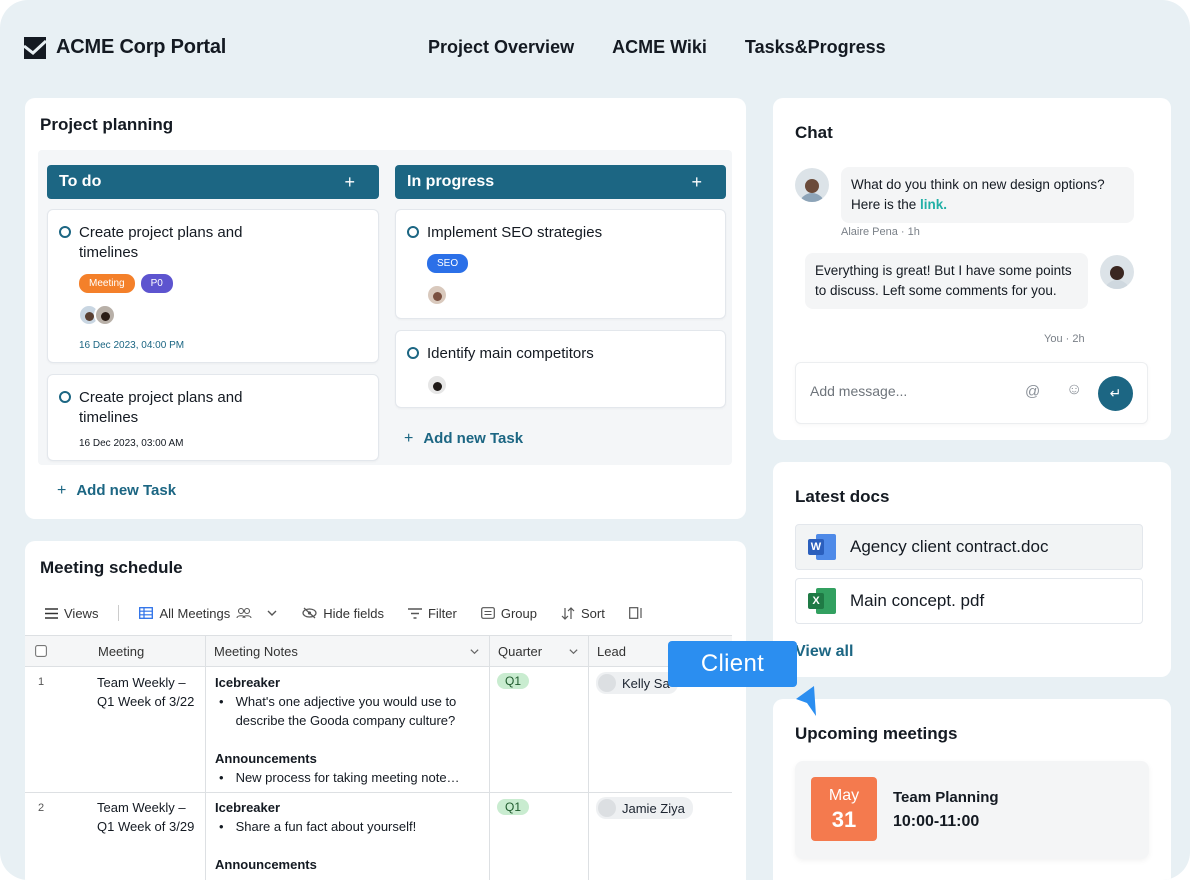  Describe the element at coordinates (949, 546) in the screenshot. I see `doc-name: Agency client contract.doc` at that location.